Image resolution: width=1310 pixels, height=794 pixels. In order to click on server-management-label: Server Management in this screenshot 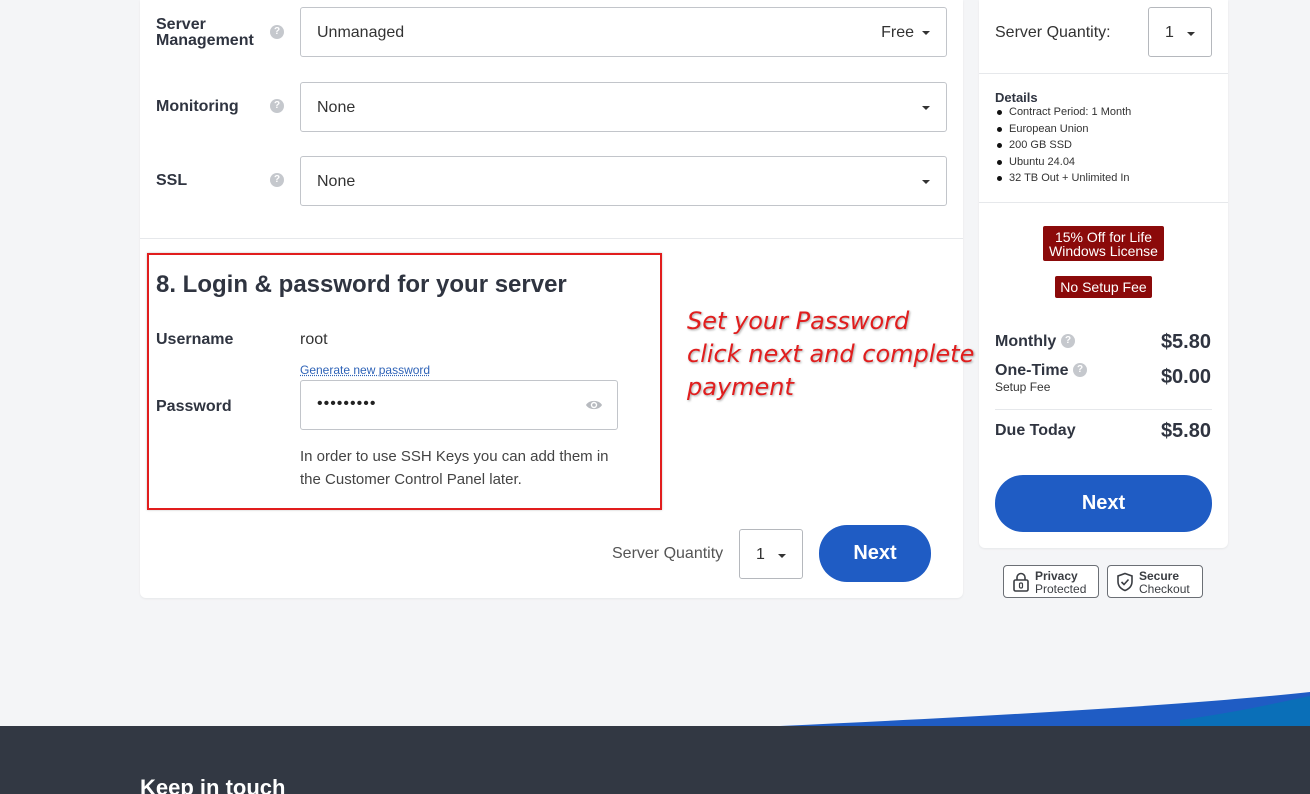, I will do `click(205, 32)`.